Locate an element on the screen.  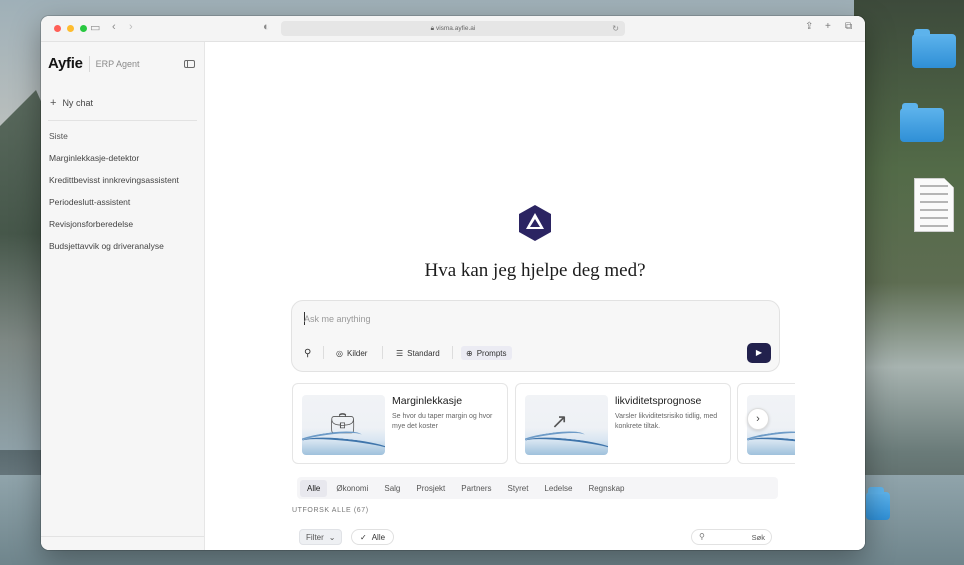
sidebar-toggle-icon: ▭ is located at coordinates (95, 27).